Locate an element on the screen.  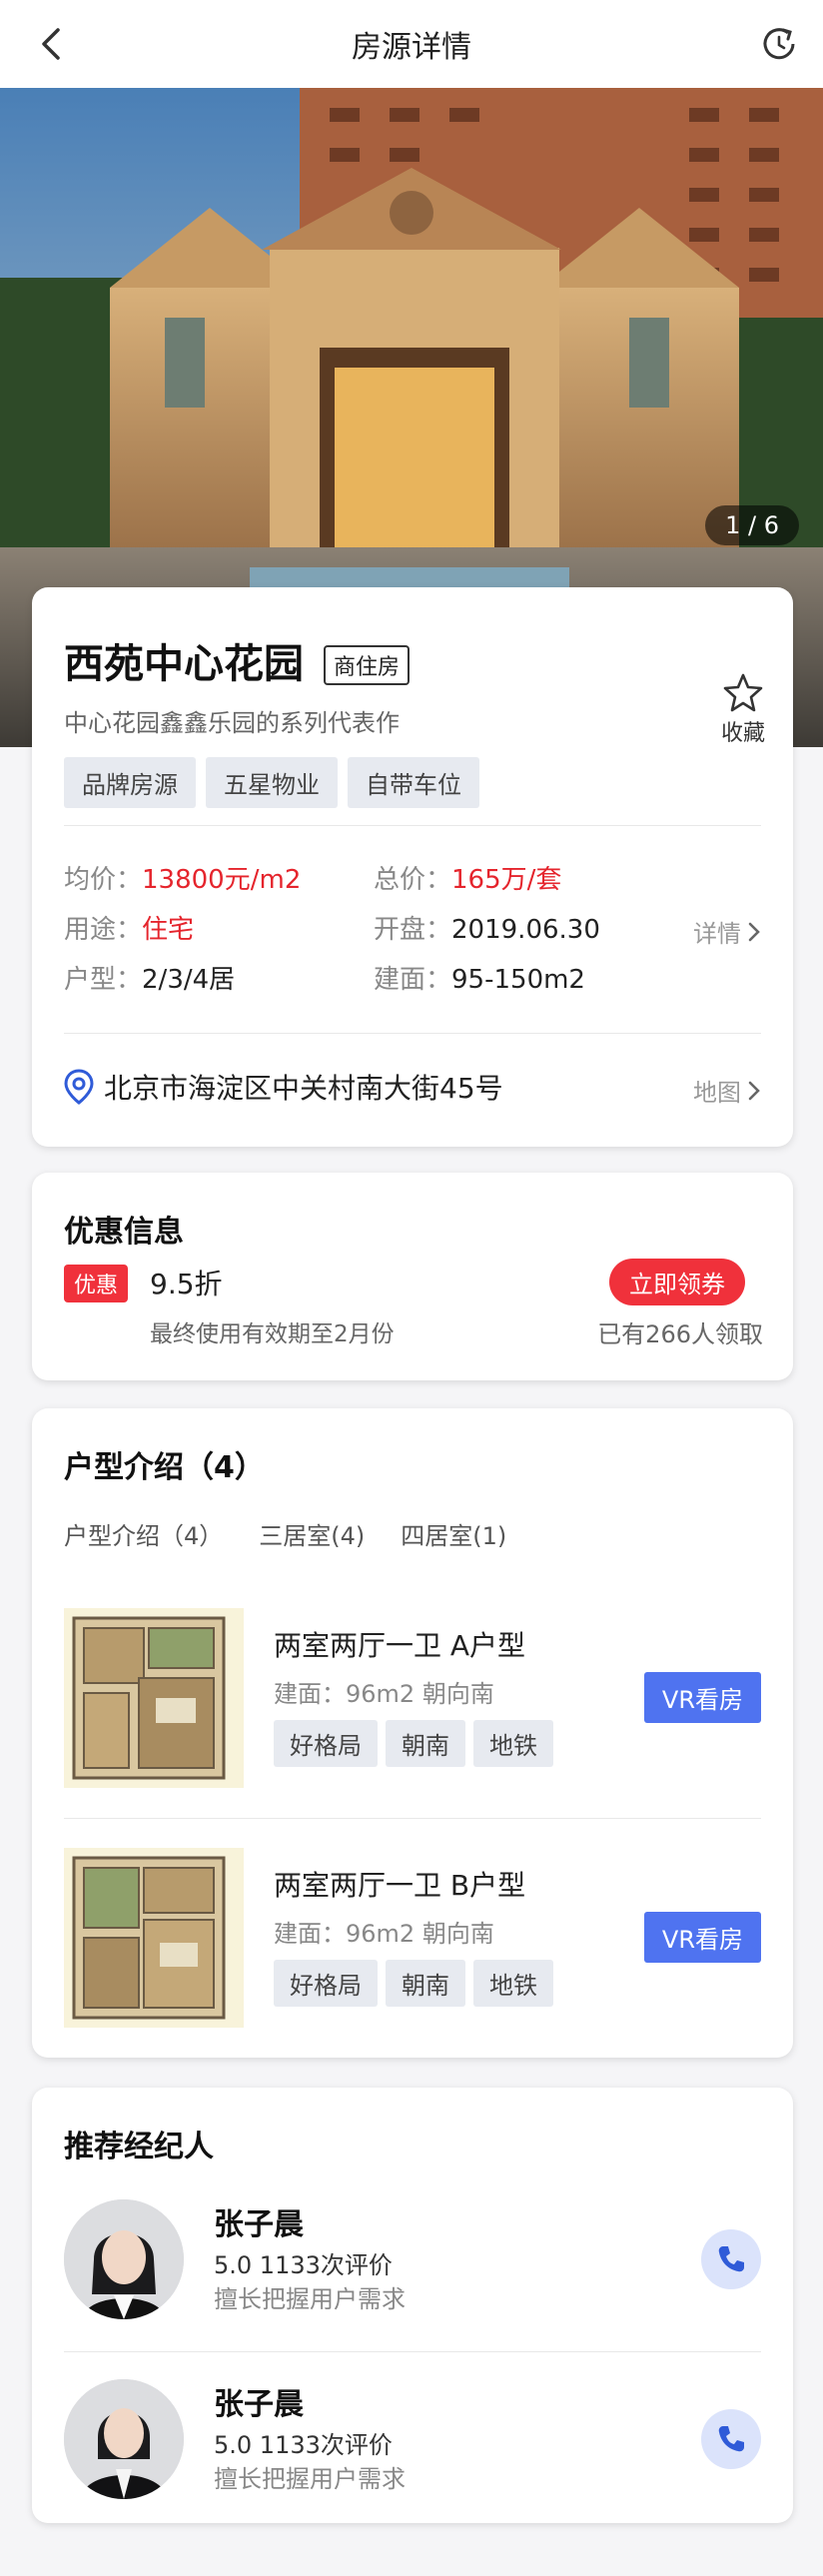
usage-value: 住宅 is located at coordinates (168, 930).